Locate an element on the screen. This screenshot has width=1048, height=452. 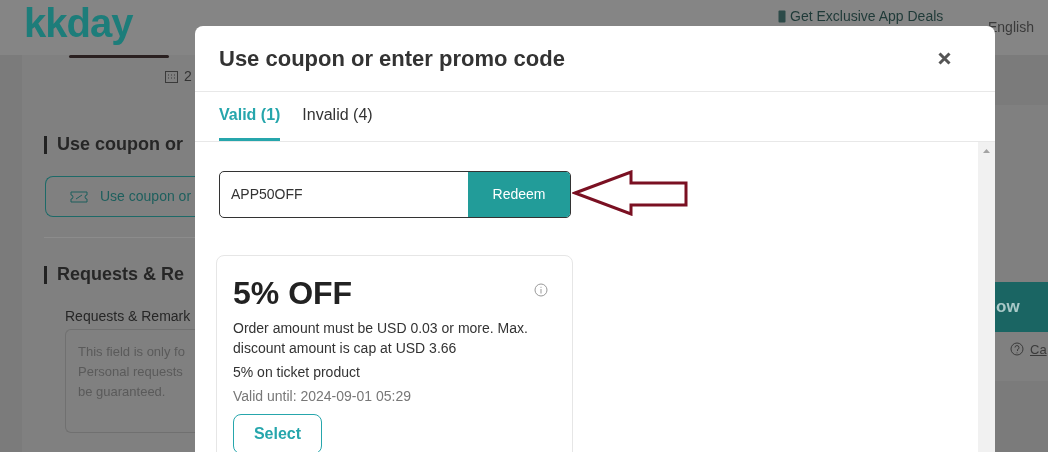
scrollbar is located at coordinates (986, 297).